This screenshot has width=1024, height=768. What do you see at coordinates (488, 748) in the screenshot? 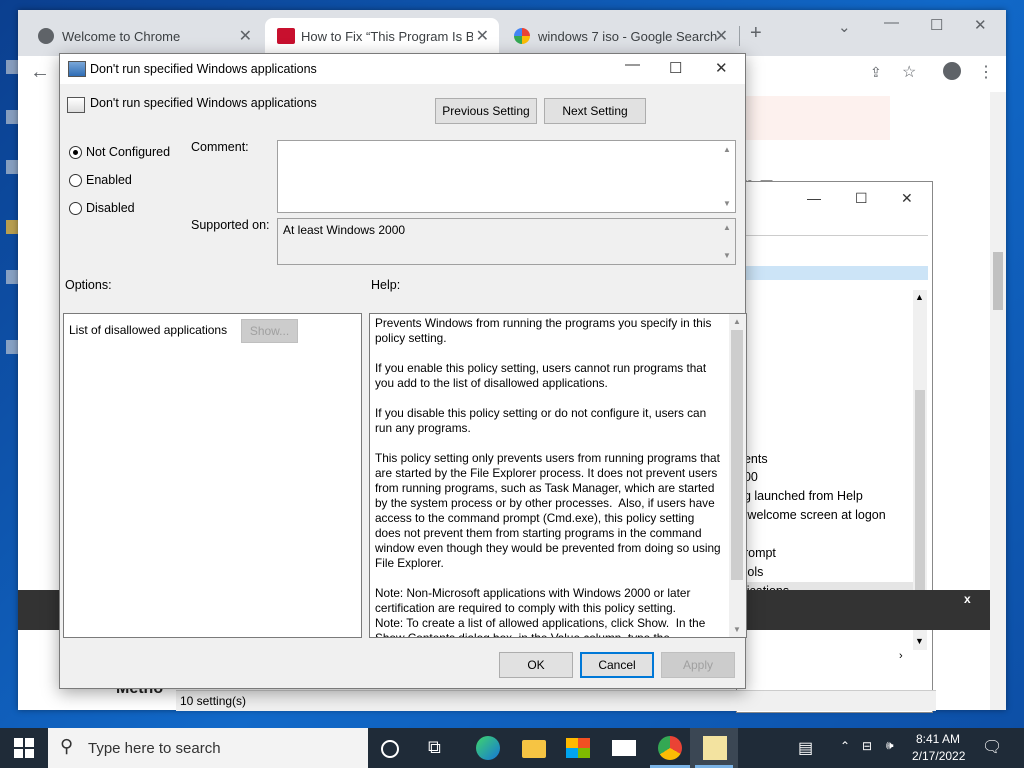
I see `edge-icon` at bounding box center [488, 748].